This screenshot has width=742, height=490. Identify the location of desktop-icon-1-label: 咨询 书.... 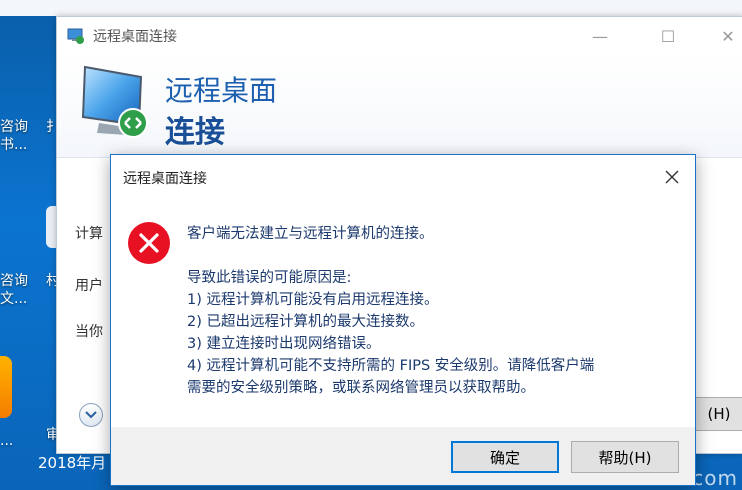
(14, 136).